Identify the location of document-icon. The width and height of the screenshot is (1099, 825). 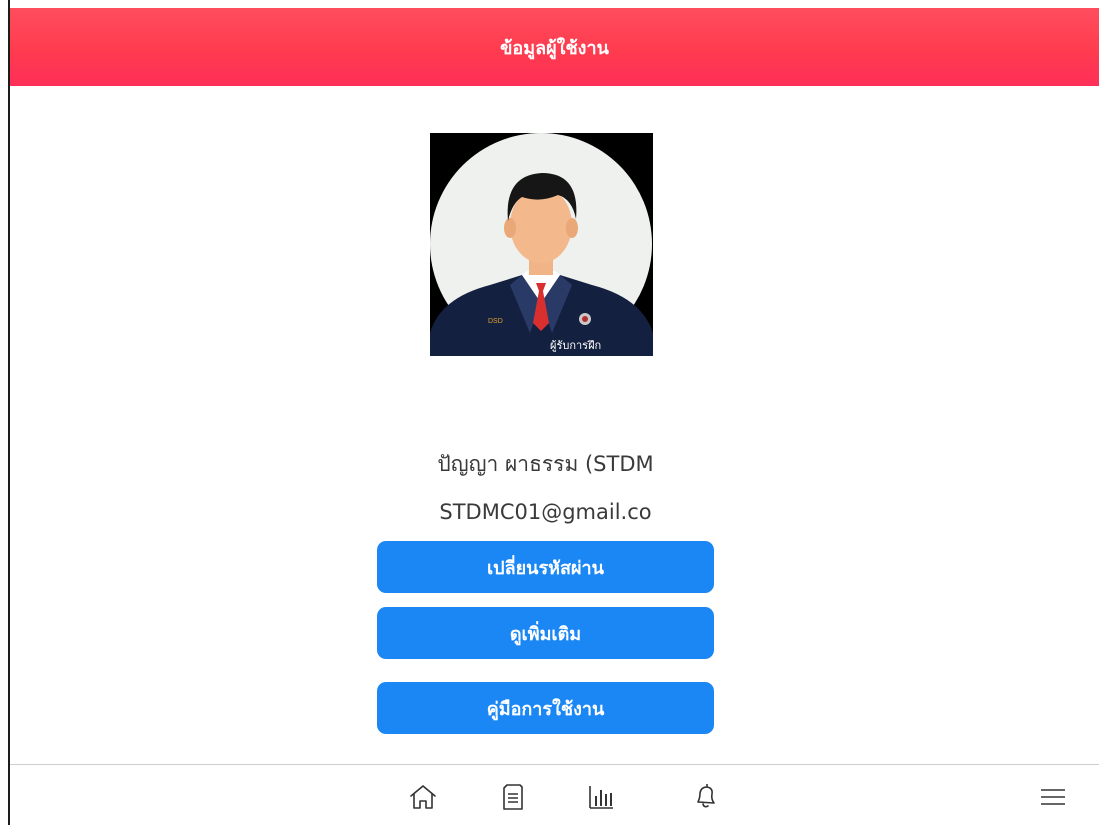
(513, 797).